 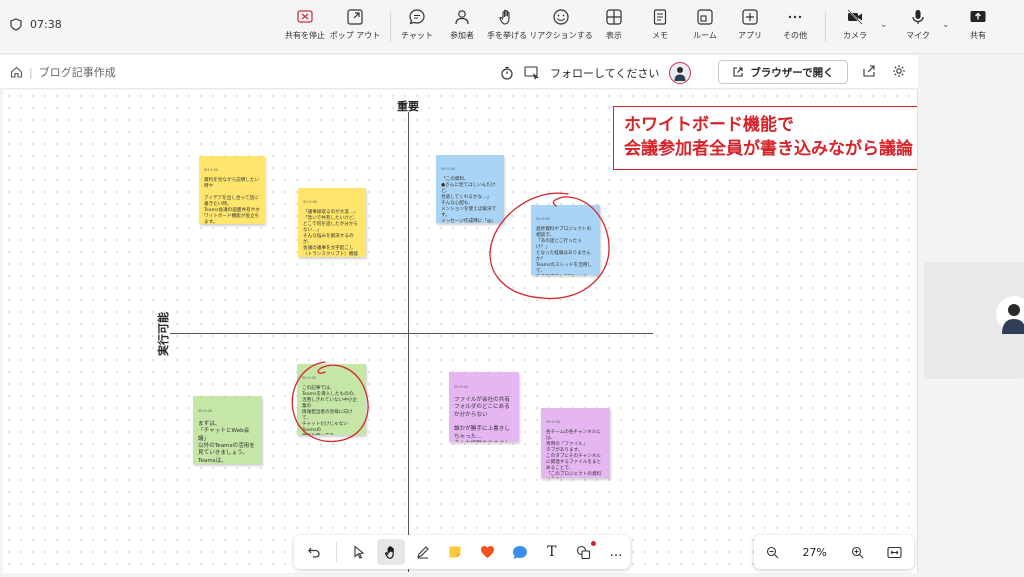 I want to click on text-tool: T, so click(x=552, y=552).